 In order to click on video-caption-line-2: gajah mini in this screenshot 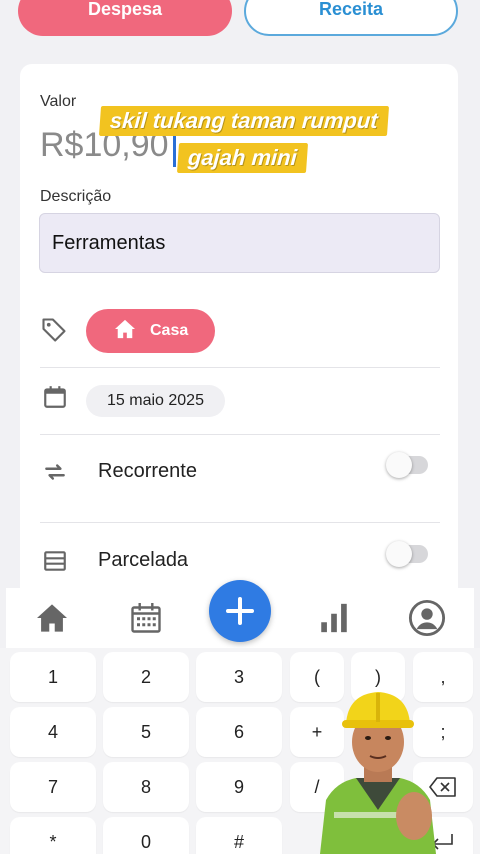, I will do `click(242, 158)`.